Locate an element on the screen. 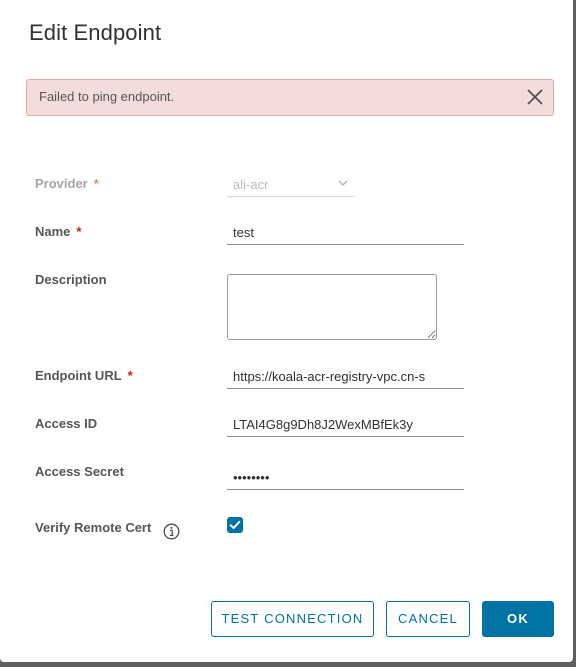 The width and height of the screenshot is (576, 667). verify-remote-cert-label-text: Verify Remote Cert is located at coordinates (93, 527).